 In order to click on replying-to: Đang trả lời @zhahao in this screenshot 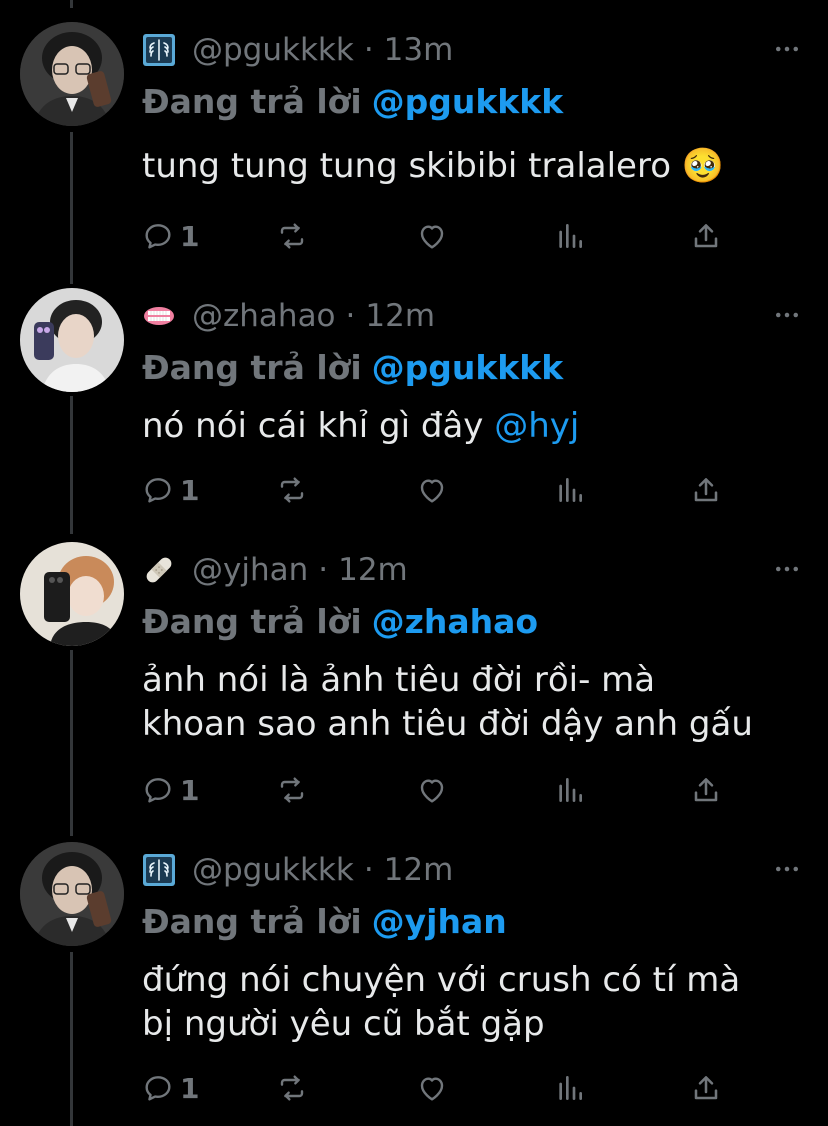, I will do `click(340, 621)`.